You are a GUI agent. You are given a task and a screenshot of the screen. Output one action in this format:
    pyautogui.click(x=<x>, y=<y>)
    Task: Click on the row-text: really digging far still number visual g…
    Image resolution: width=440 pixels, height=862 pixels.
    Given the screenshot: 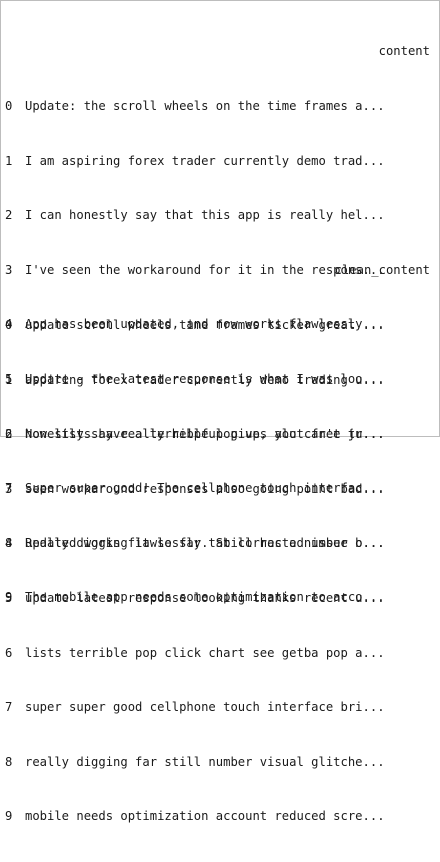 What is the action you would take?
    pyautogui.click(x=205, y=761)
    